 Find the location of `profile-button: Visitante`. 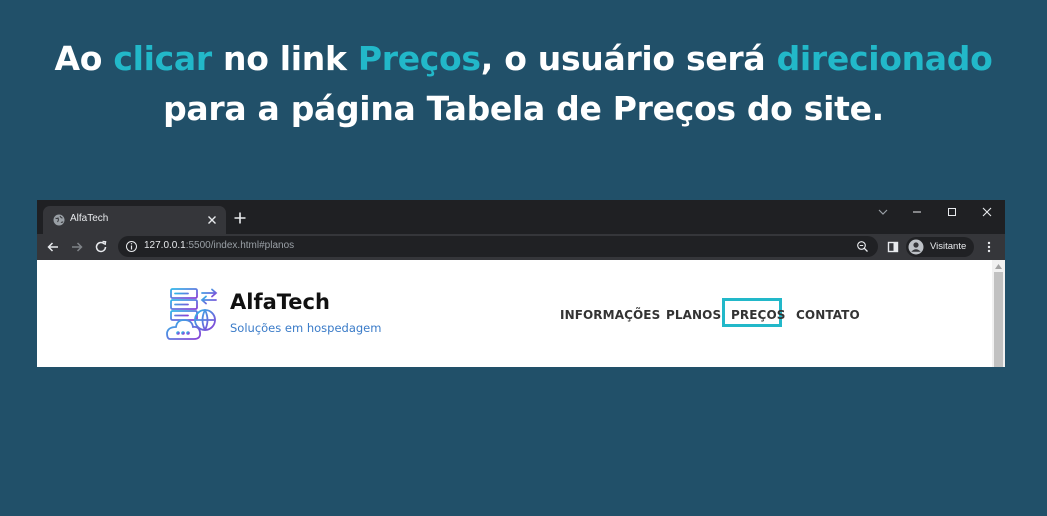

profile-button: Visitante is located at coordinates (940, 247).